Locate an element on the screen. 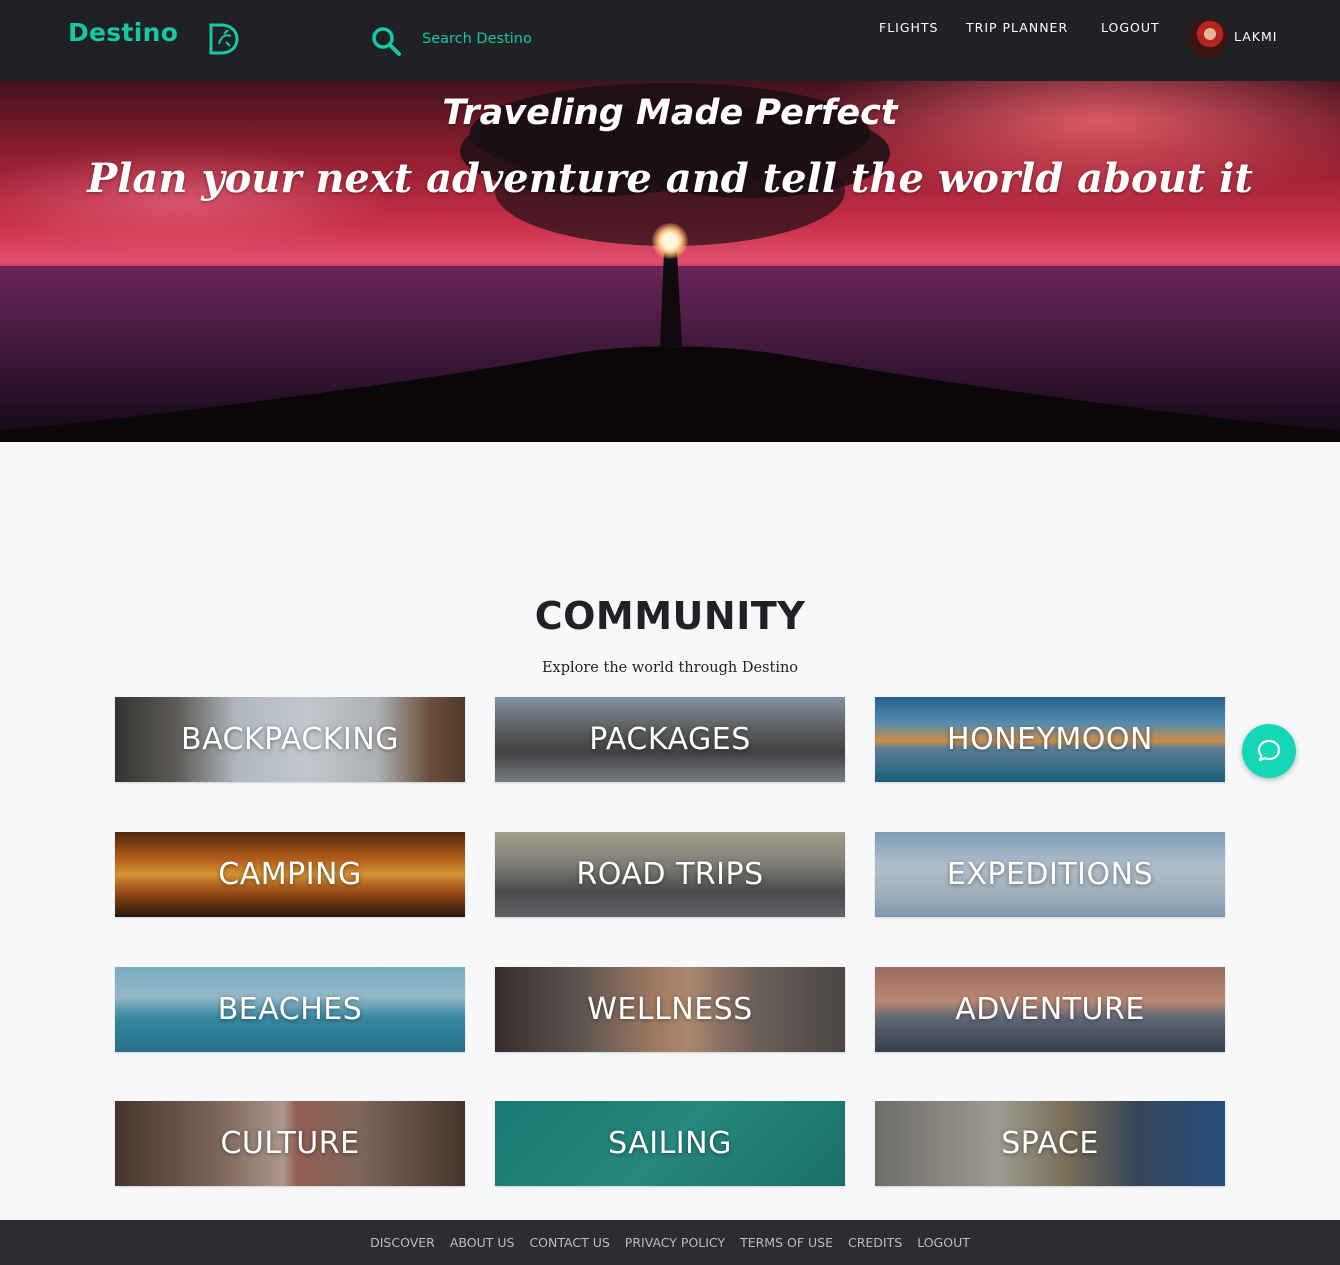 The width and height of the screenshot is (1340, 1265). user-avatar is located at coordinates (1208, 38).